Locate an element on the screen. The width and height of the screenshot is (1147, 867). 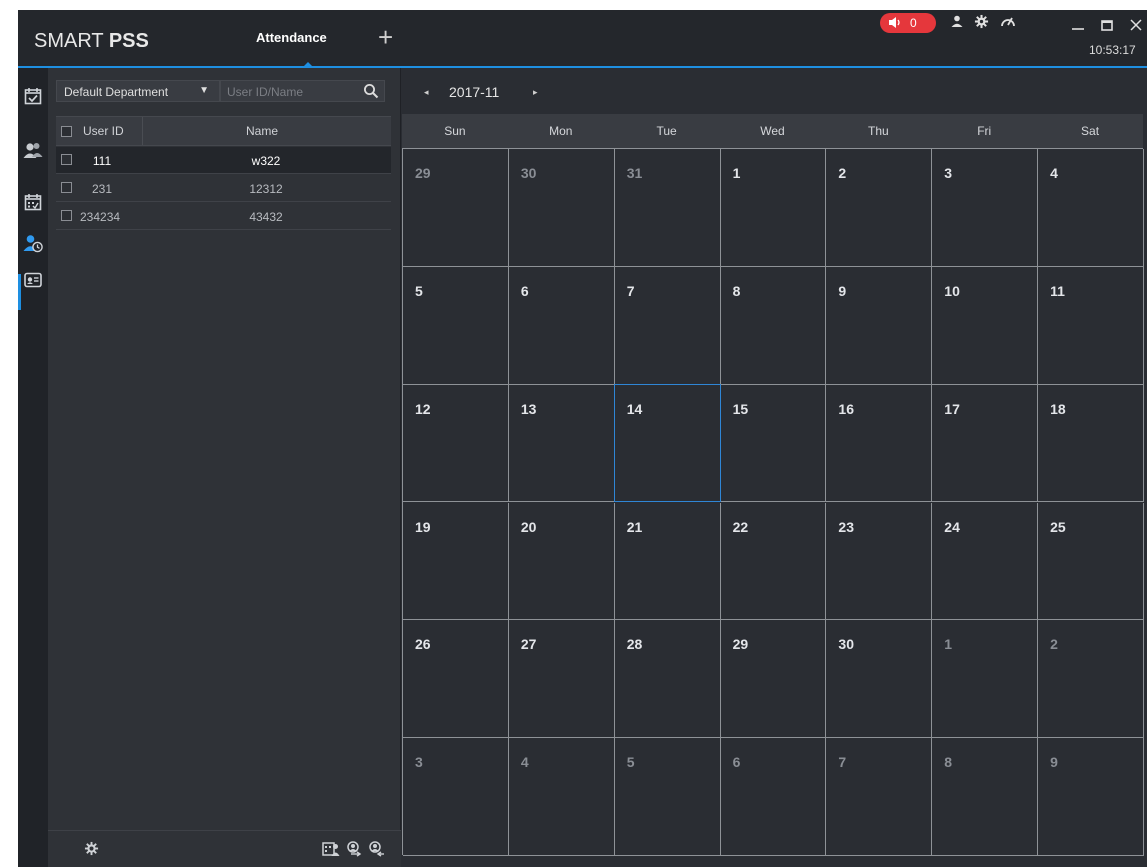
day-number: 9 is located at coordinates (842, 290).